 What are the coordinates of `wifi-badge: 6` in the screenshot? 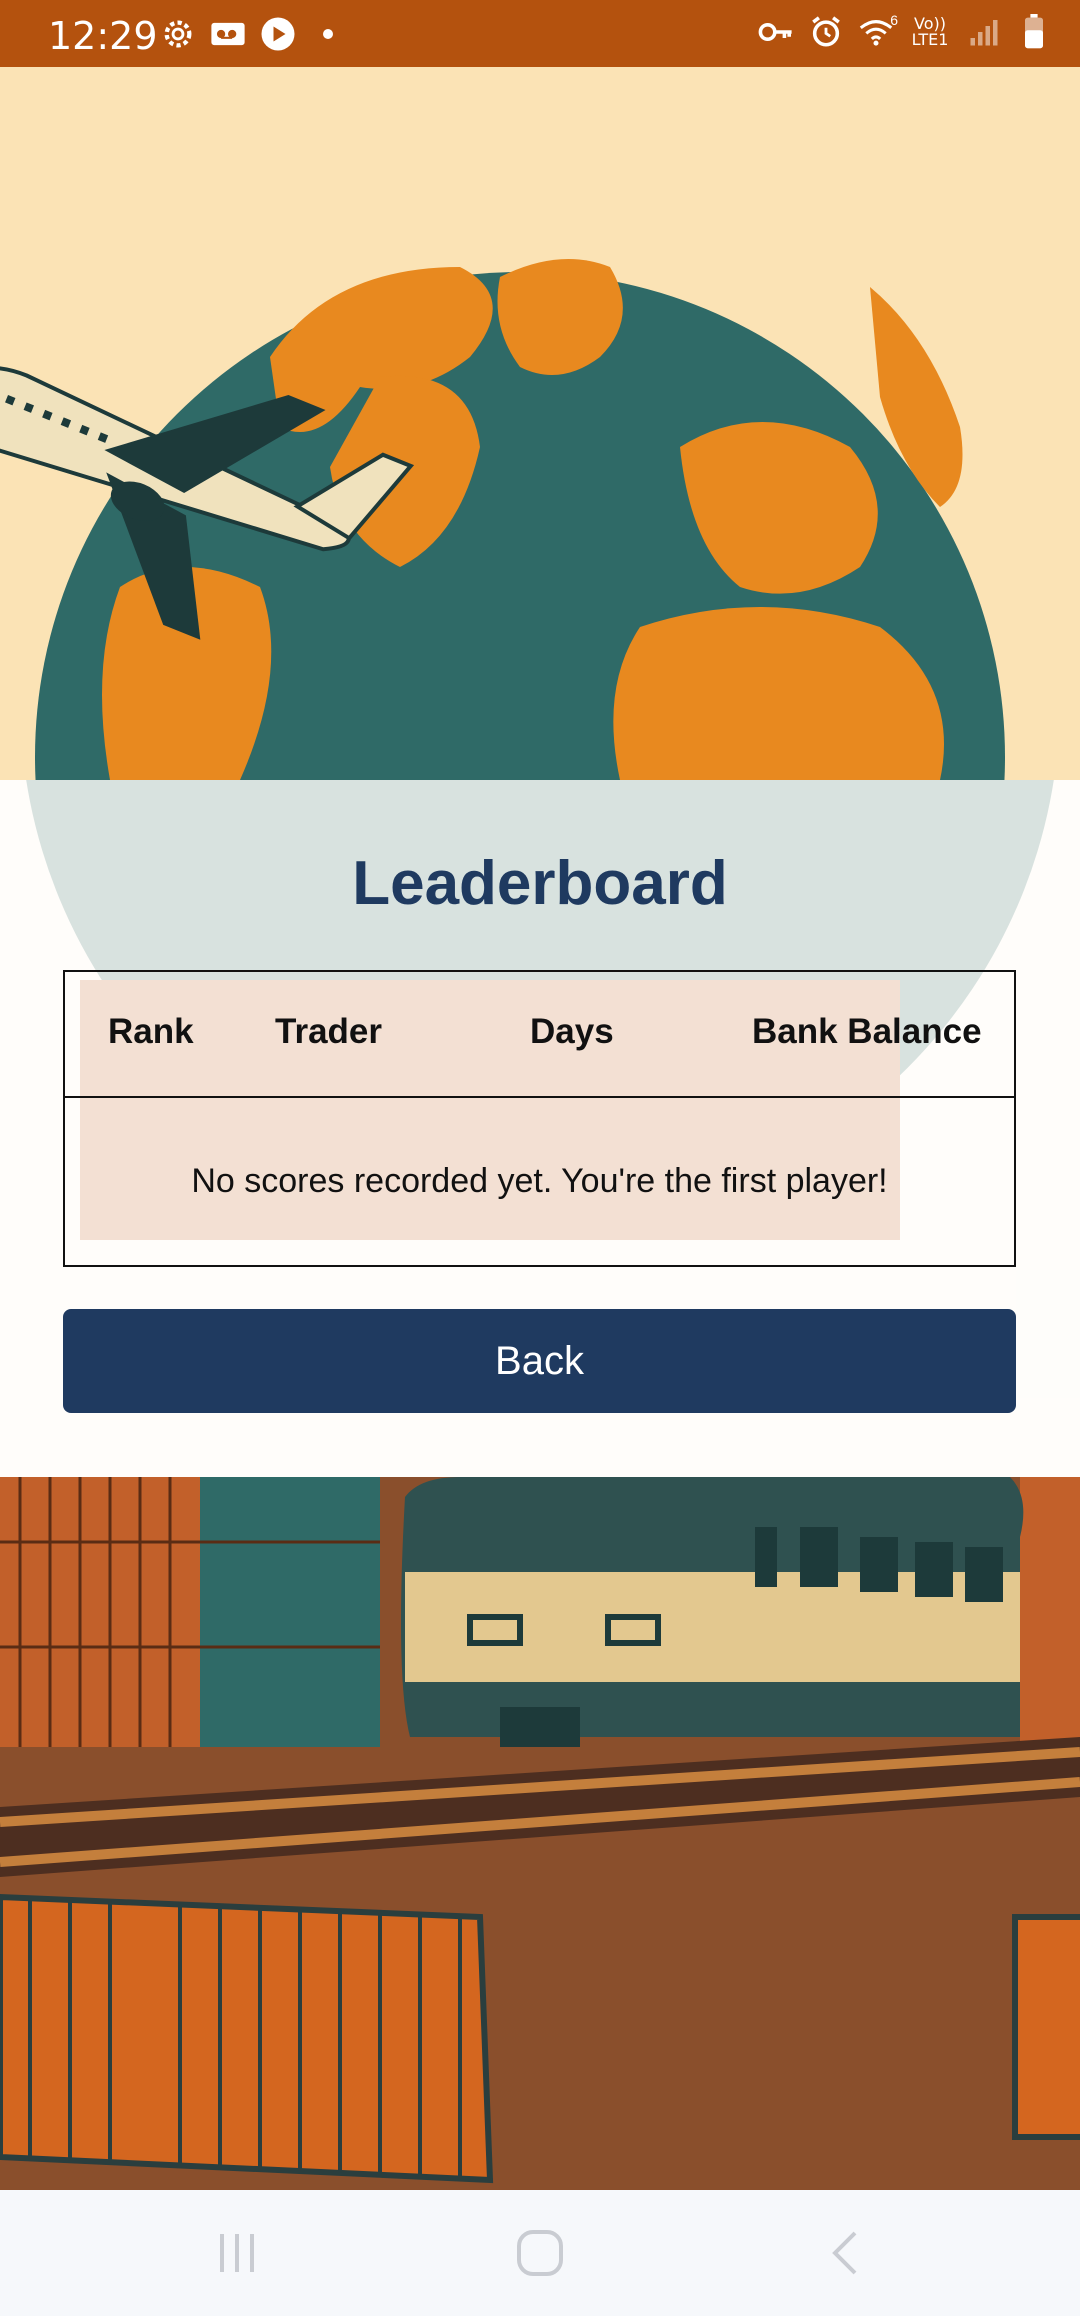 It's located at (894, 20).